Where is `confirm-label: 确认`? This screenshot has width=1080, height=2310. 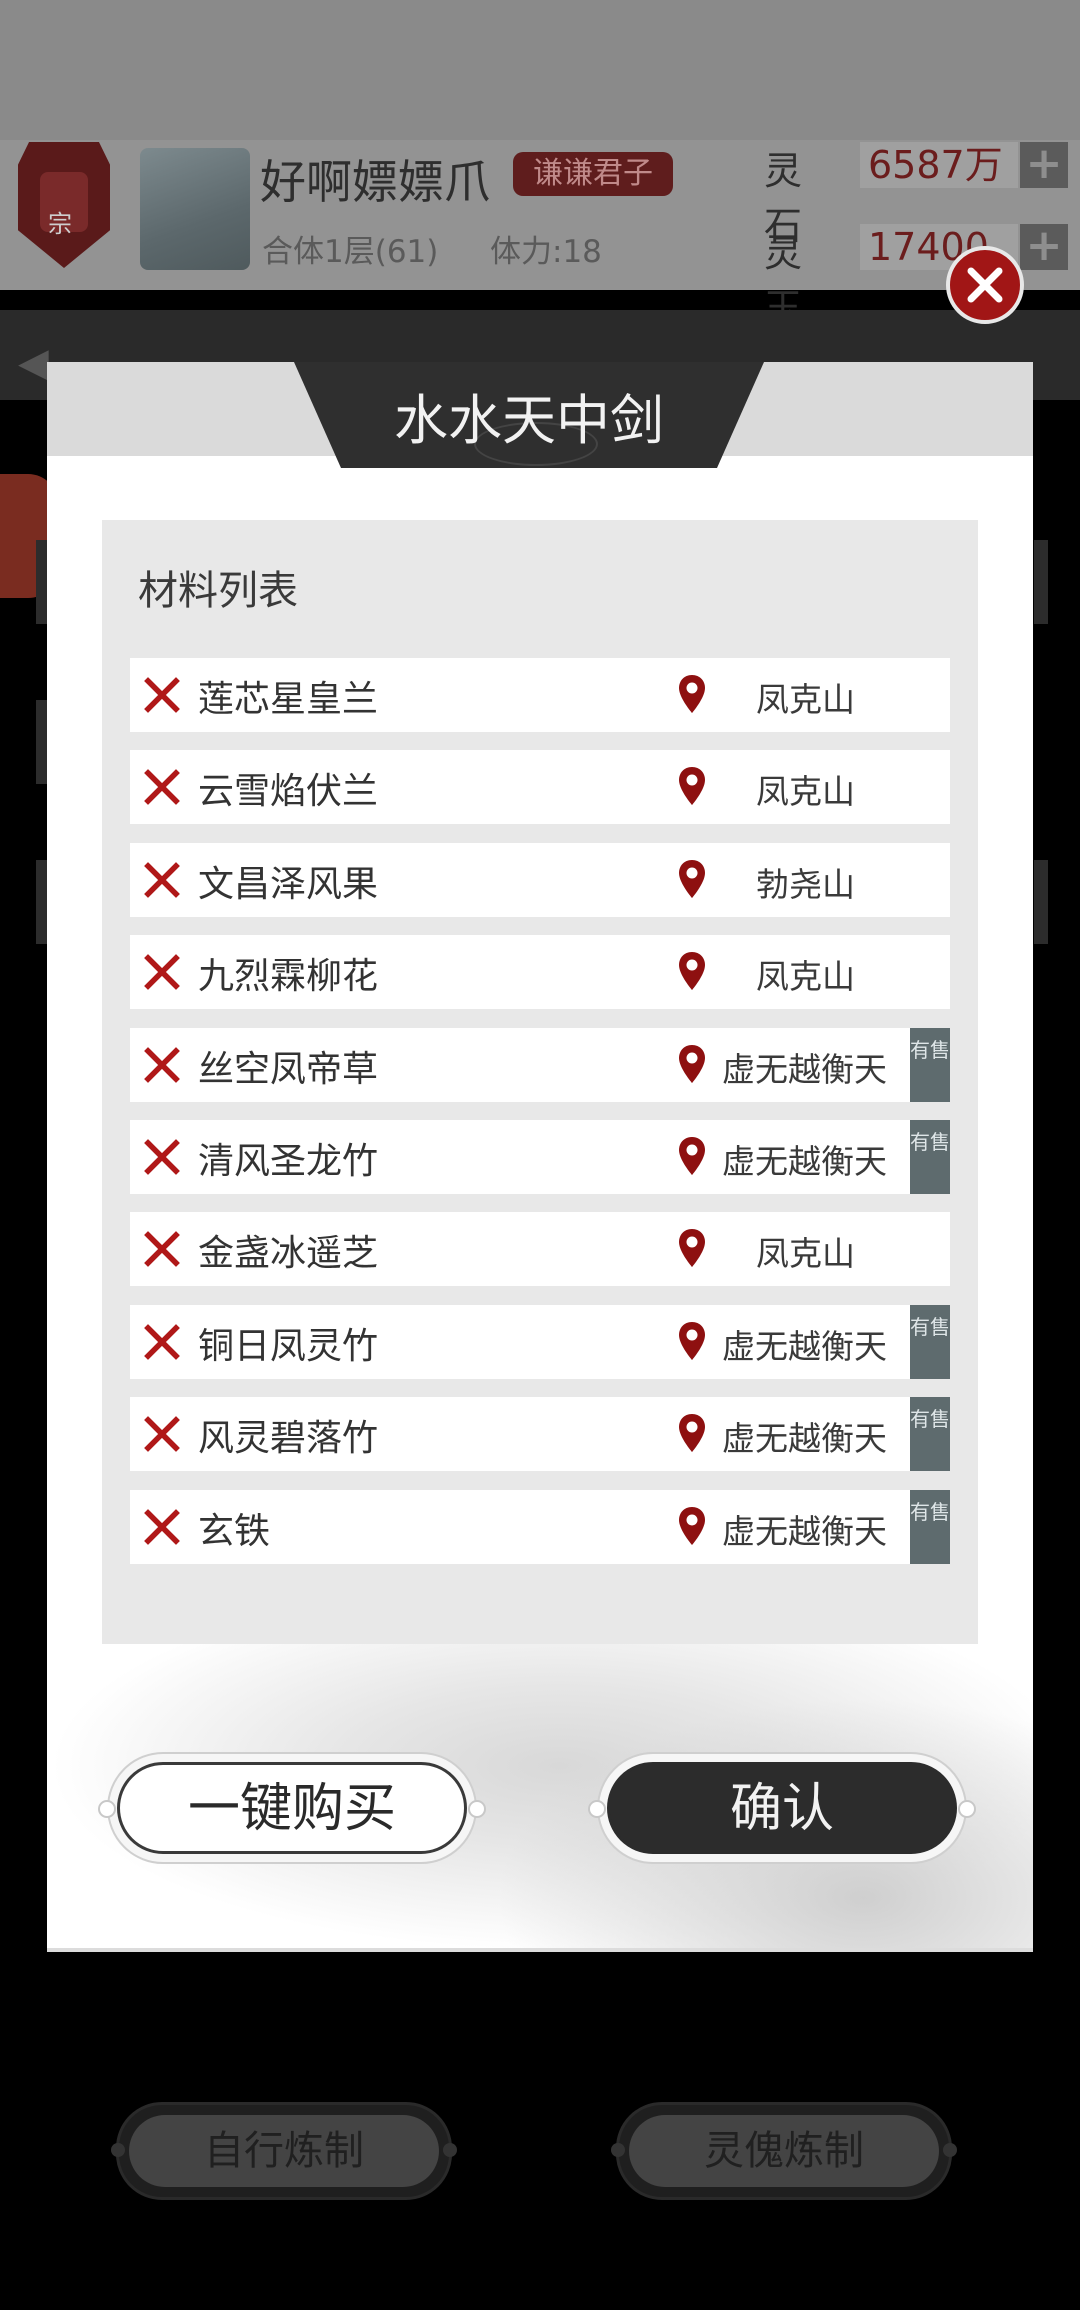 confirm-label: 确认 is located at coordinates (782, 1808).